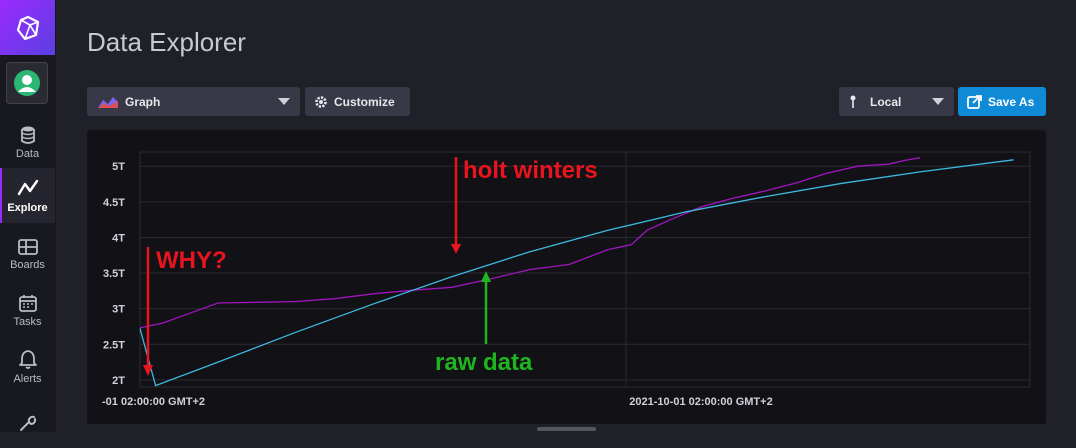  What do you see at coordinates (114, 203) in the screenshot?
I see `y-tick-label: 4.5T` at bounding box center [114, 203].